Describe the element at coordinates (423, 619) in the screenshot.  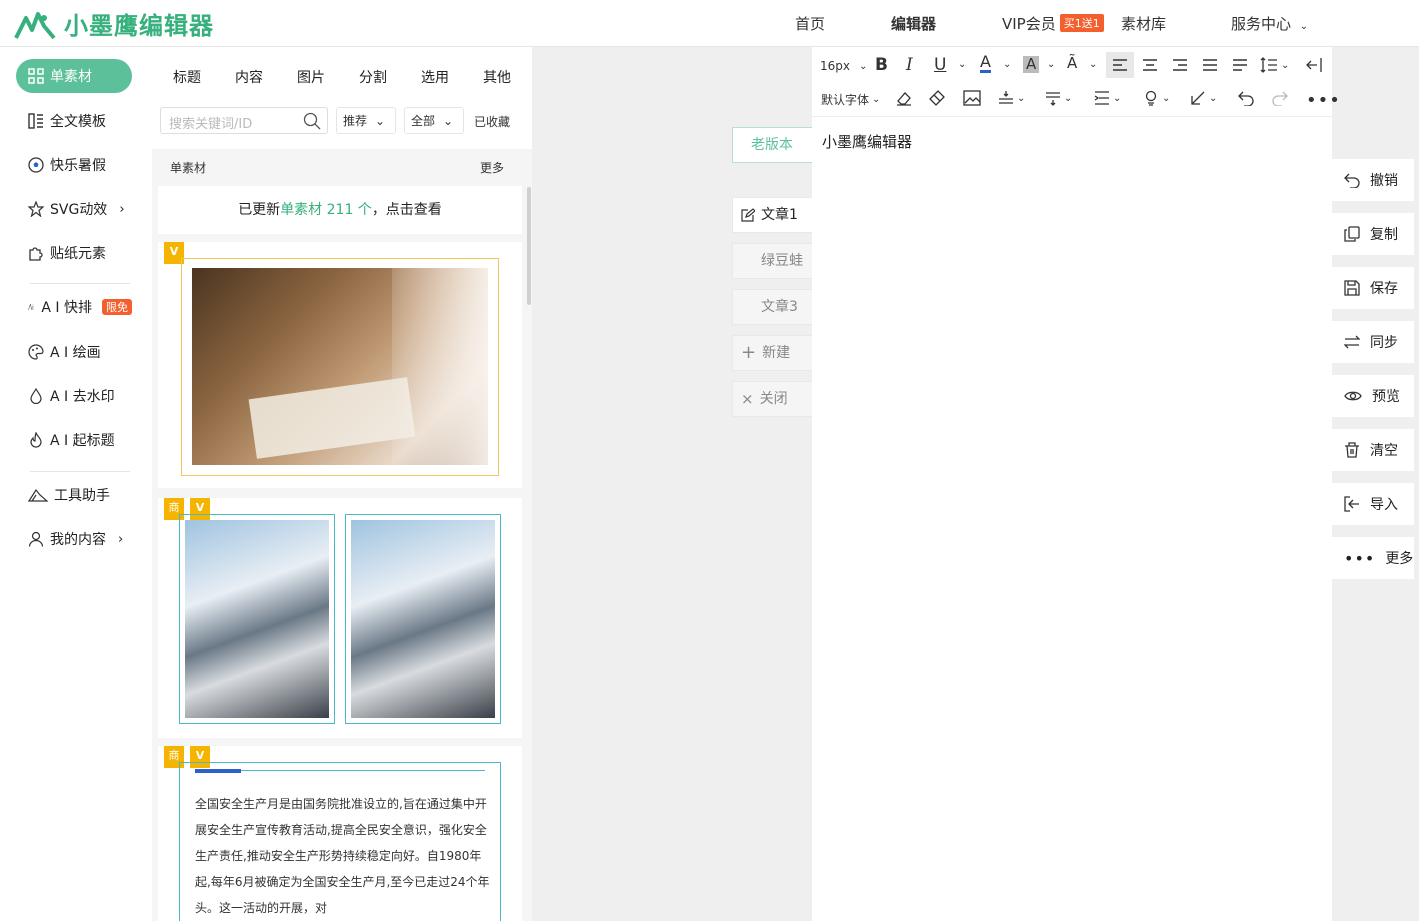
I see `building-image` at that location.